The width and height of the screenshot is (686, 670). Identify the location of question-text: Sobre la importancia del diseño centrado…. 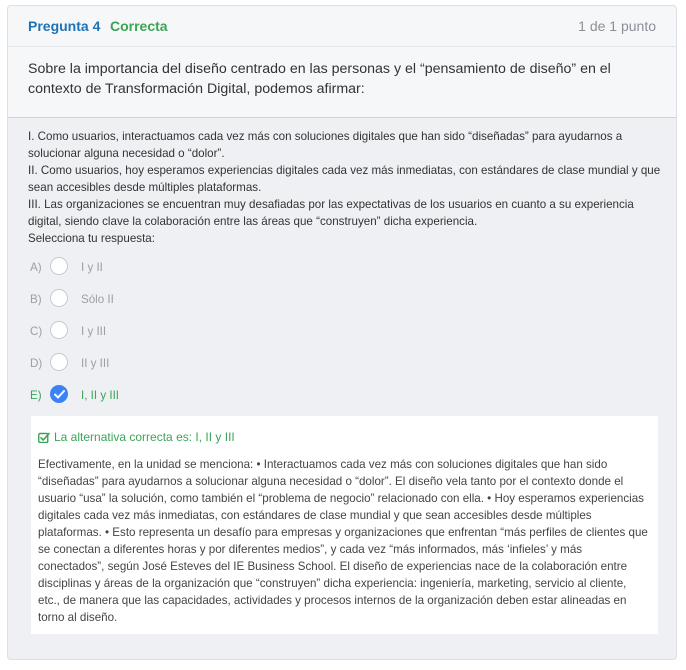
(319, 79).